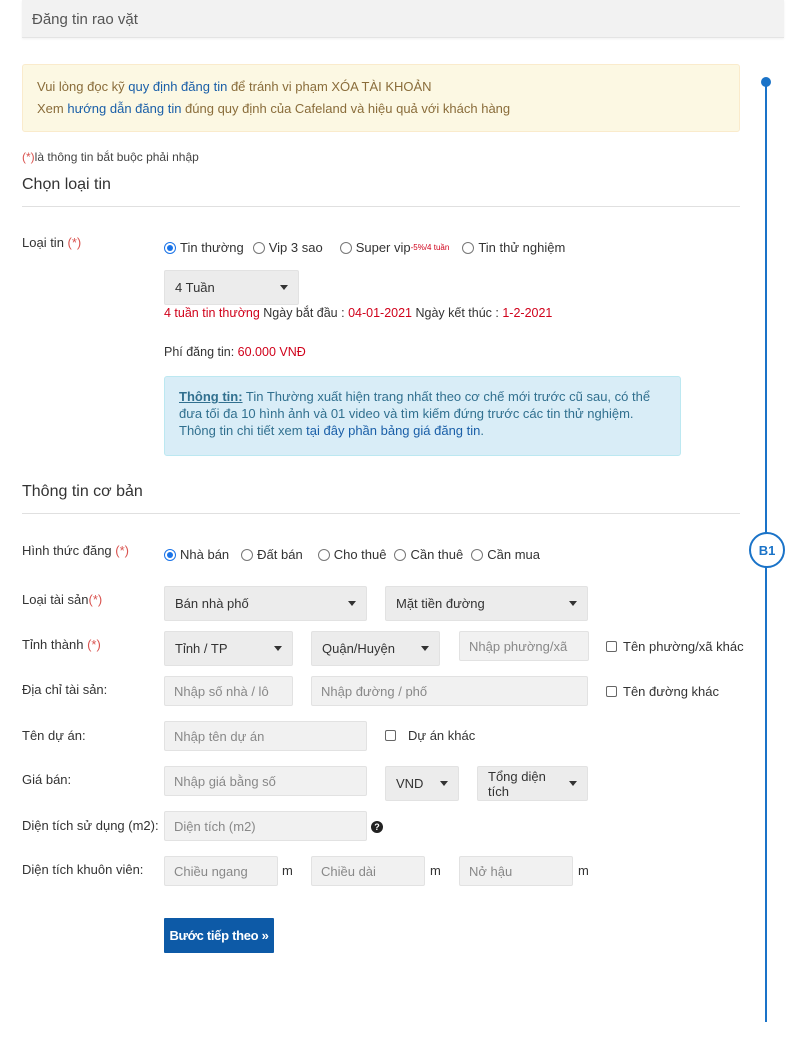 The height and width of the screenshot is (1043, 804). I want to click on radio-label: Cần mua, so click(513, 554).